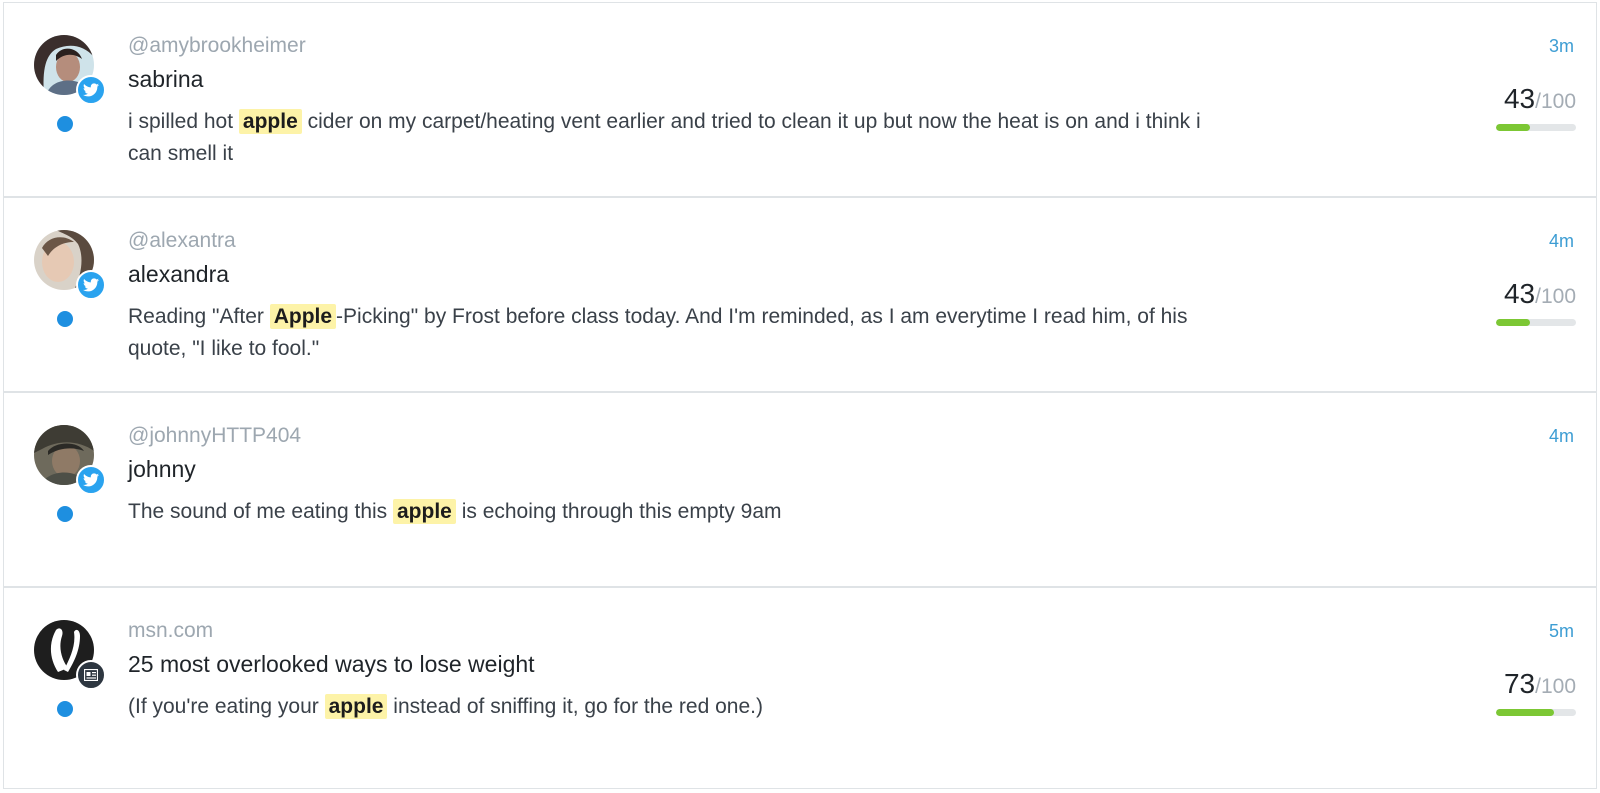  I want to click on text-before: i spilled hot, so click(183, 121).